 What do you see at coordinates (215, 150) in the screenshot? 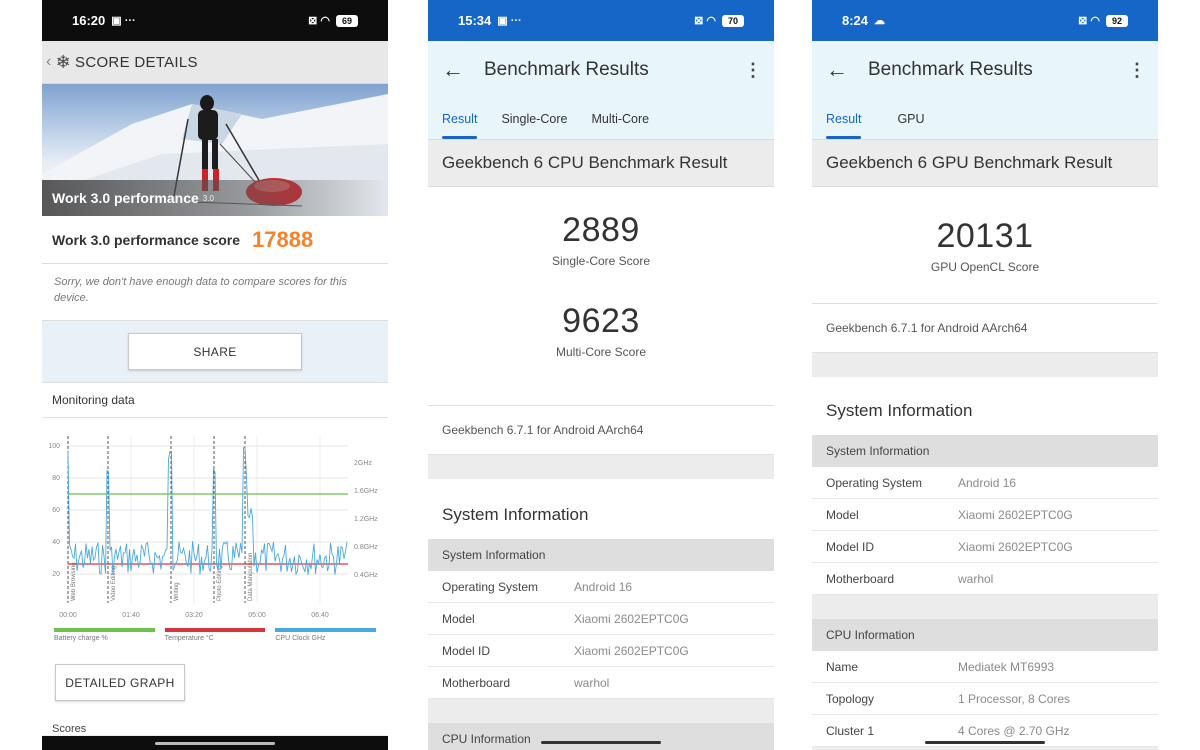
I see `hero-image: Work 3.0 performance 3.0` at bounding box center [215, 150].